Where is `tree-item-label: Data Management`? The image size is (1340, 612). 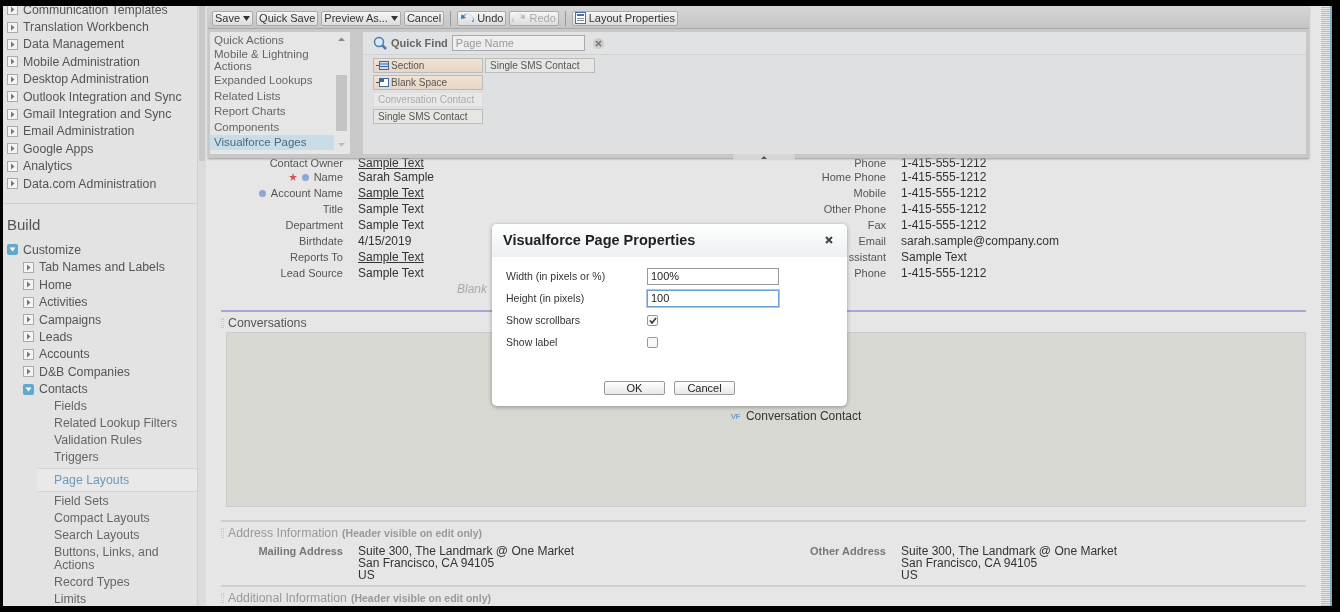 tree-item-label: Data Management is located at coordinates (74, 44).